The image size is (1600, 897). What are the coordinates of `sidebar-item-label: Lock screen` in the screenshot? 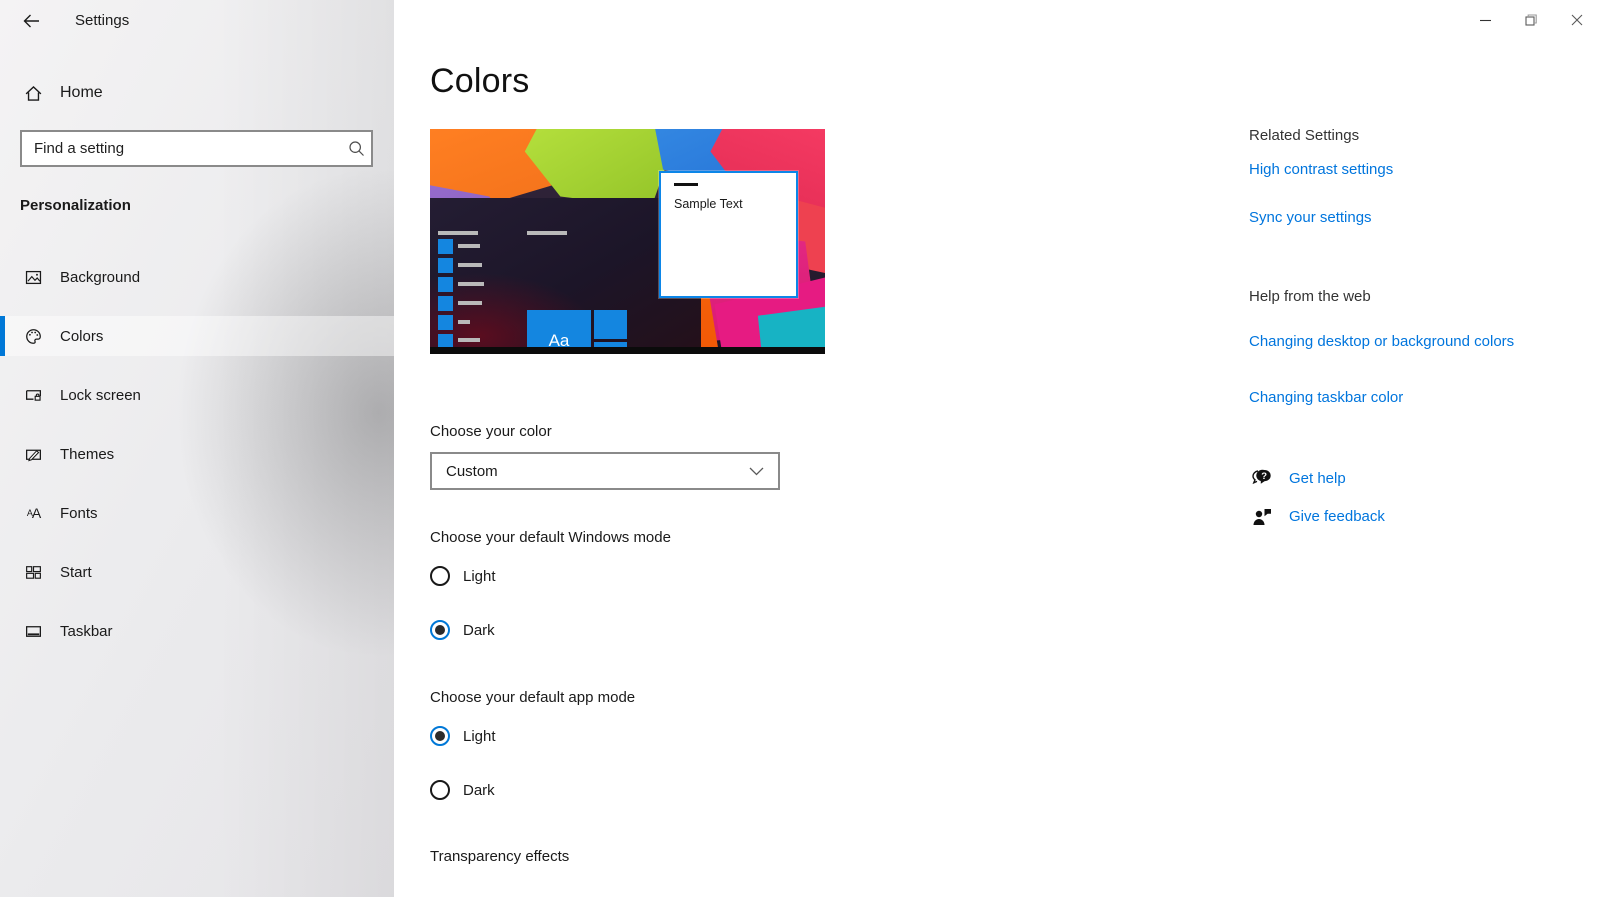 It's located at (100, 395).